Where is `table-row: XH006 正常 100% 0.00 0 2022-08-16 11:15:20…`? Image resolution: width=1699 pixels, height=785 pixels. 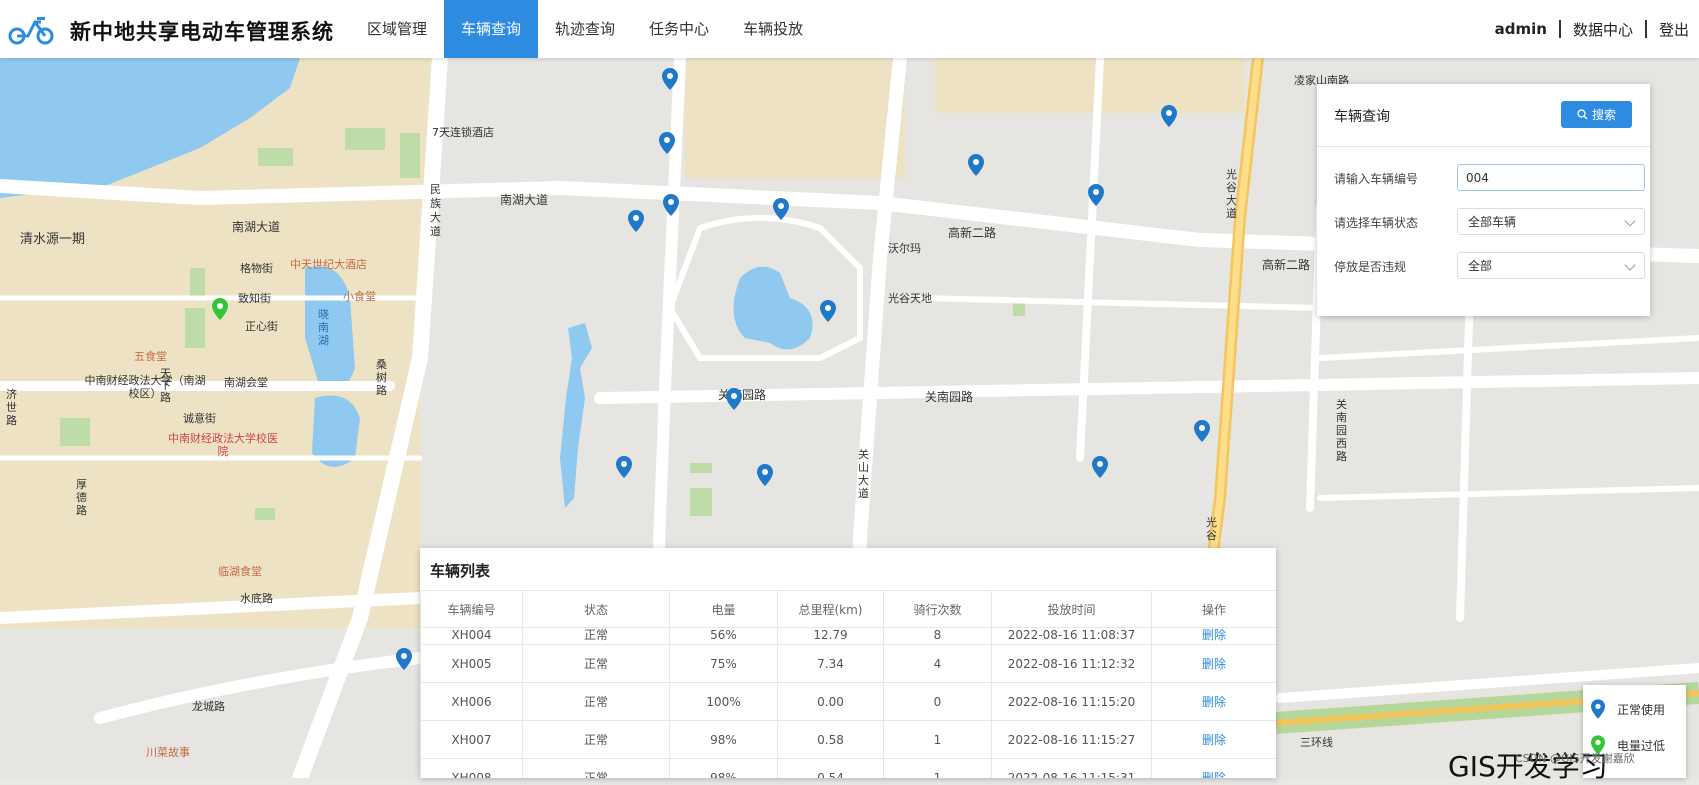
table-row: XH006 正常 100% 0.00 0 2022-08-16 11:15:20… is located at coordinates (848, 701).